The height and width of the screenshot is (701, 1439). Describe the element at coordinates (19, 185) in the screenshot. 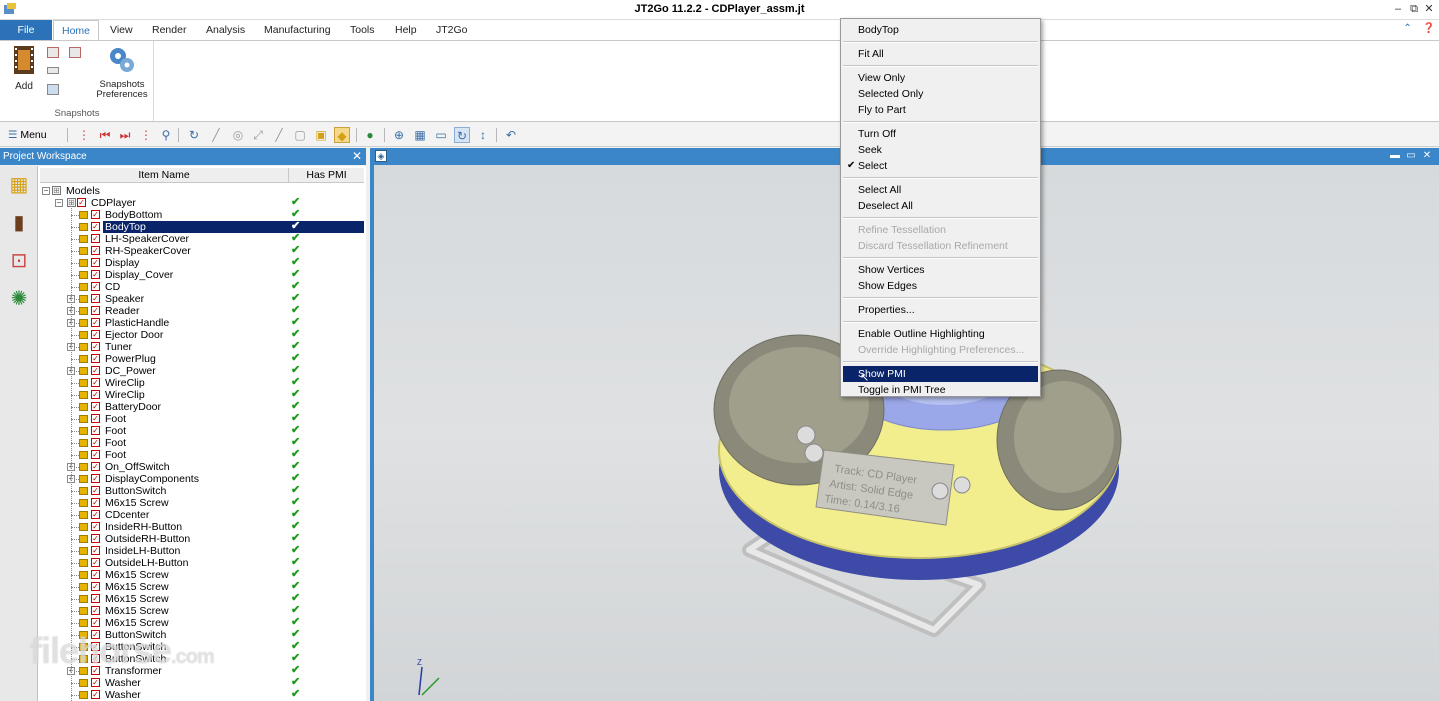

I see `assembly-tree-icon: ▦` at that location.